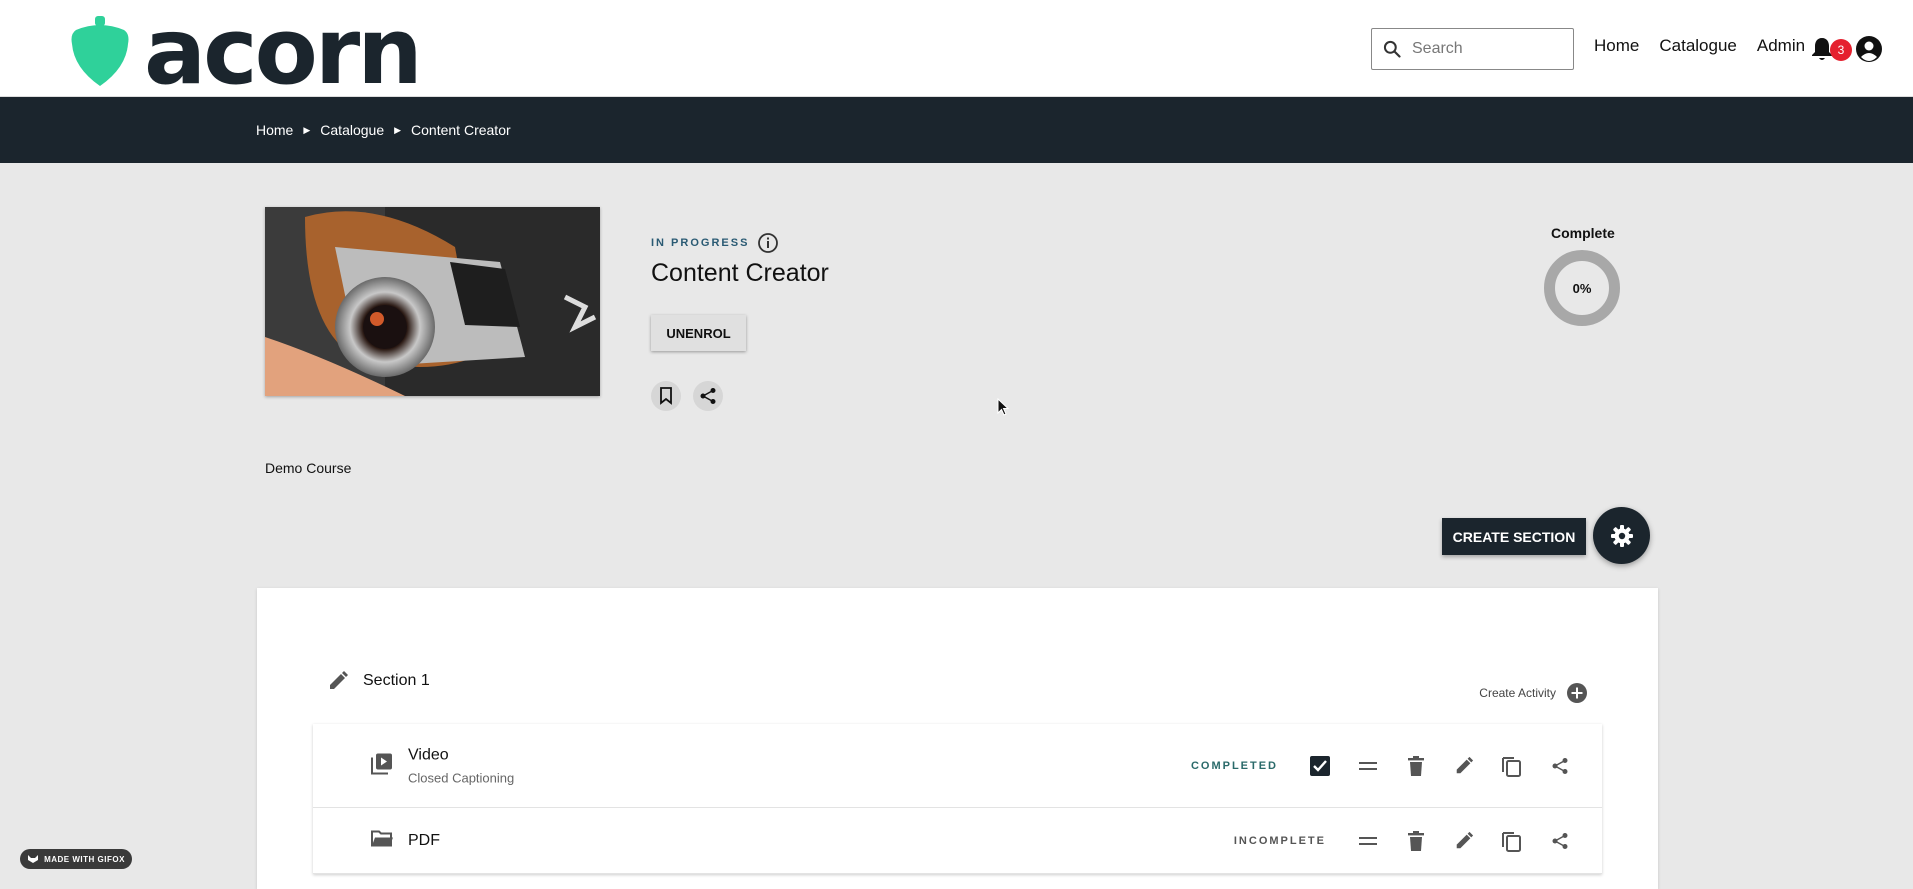 This screenshot has width=1913, height=889. Describe the element at coordinates (1003, 407) in the screenshot. I see `mouse-cursor-icon` at that location.